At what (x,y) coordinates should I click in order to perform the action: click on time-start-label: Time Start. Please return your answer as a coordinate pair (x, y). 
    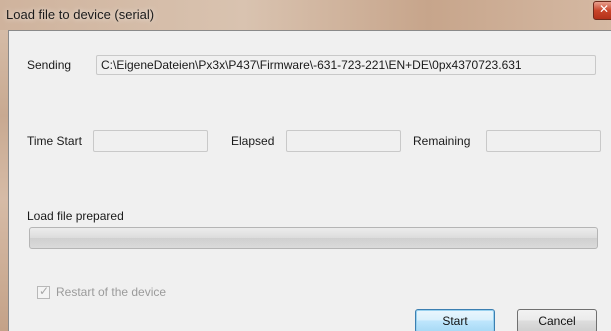
    Looking at the image, I should click on (54, 141).